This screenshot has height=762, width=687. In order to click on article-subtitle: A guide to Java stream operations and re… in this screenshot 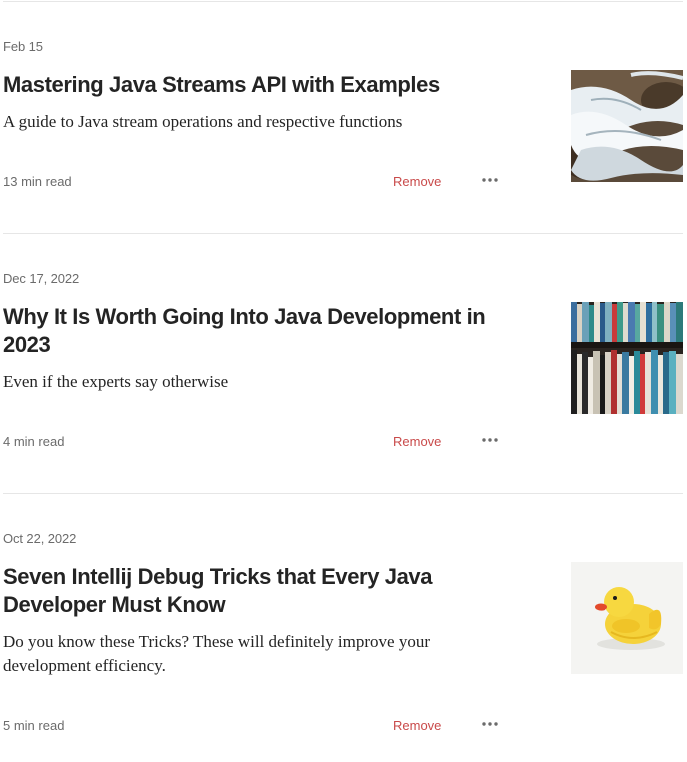, I will do `click(203, 121)`.